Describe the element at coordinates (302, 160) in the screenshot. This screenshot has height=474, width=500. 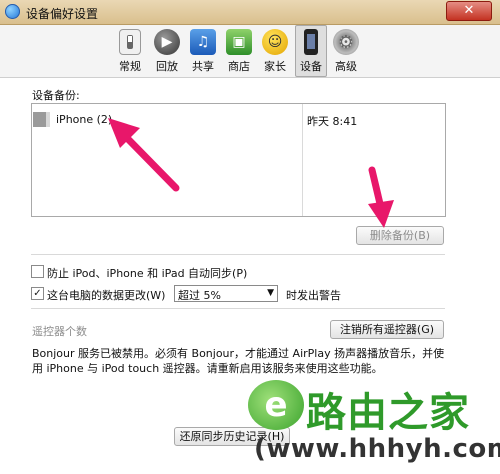
I see `column-divider` at that location.